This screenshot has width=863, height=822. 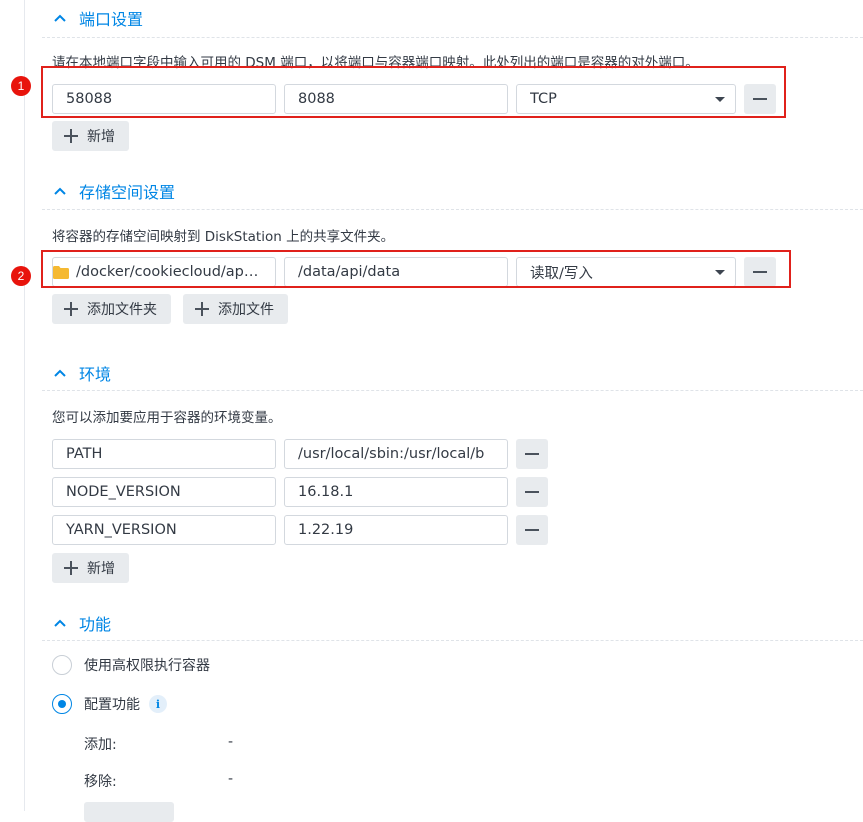 What do you see at coordinates (100, 745) in the screenshot?
I see `capabilities-add-label: 添加:` at bounding box center [100, 745].